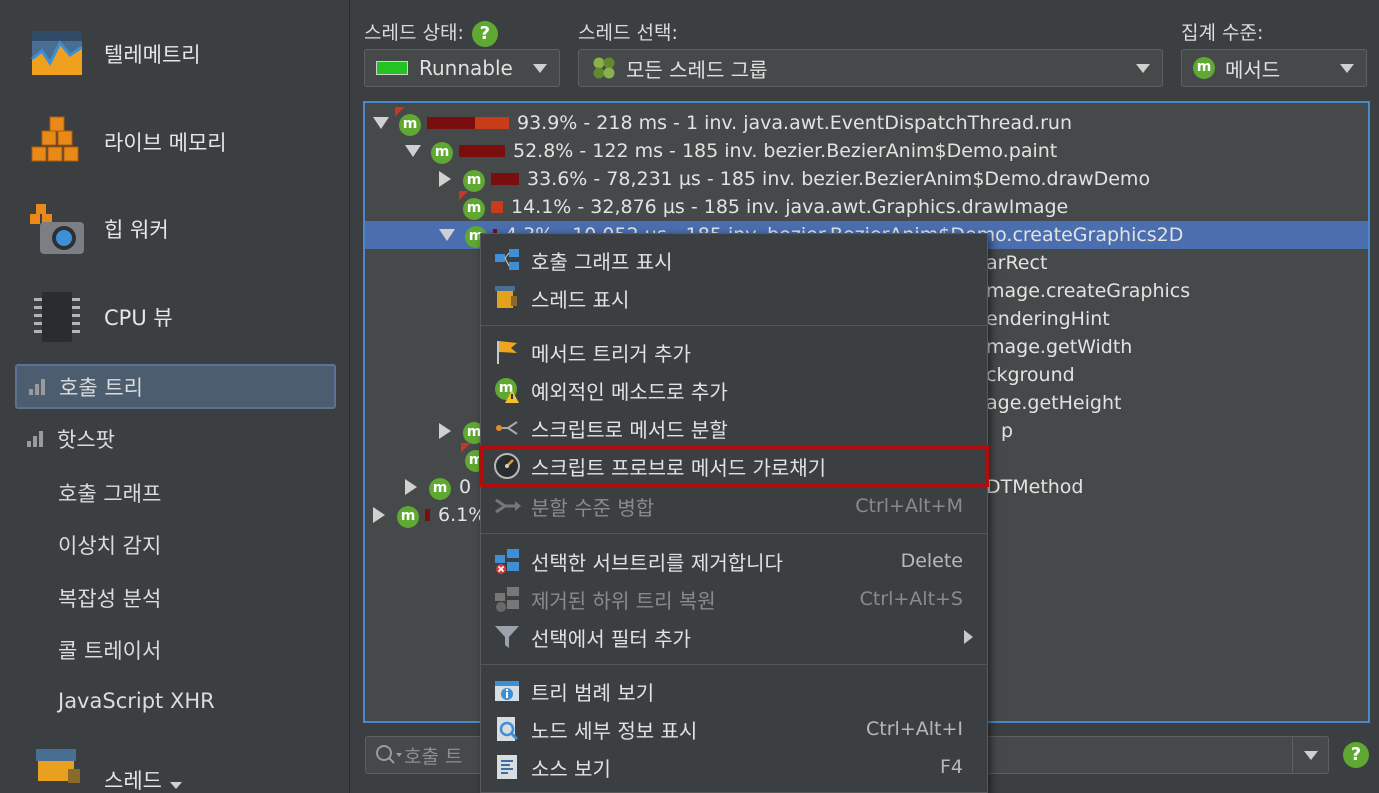  What do you see at coordinates (1007, 431) in the screenshot?
I see `tree-row-label: p` at bounding box center [1007, 431].